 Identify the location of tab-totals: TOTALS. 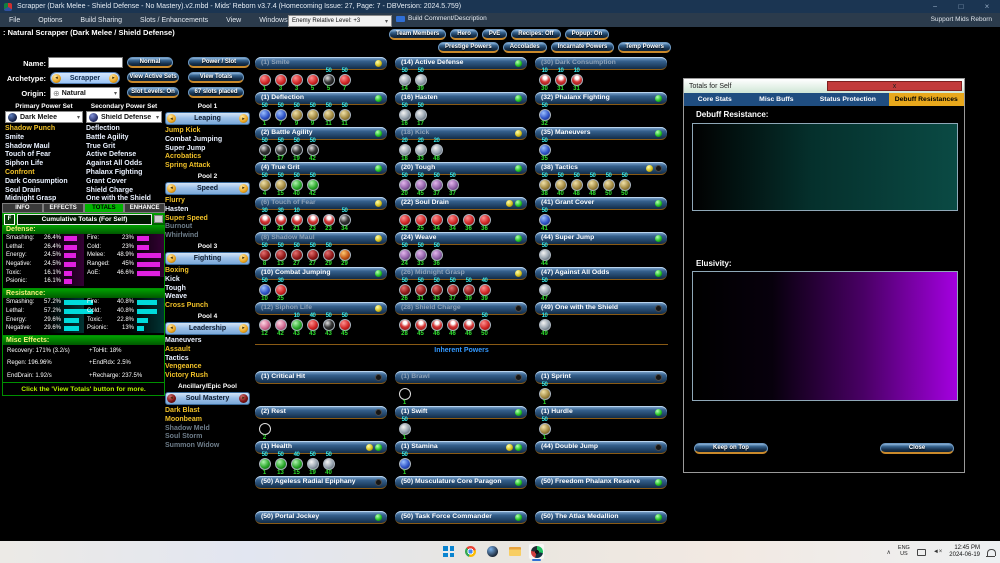
(104, 208).